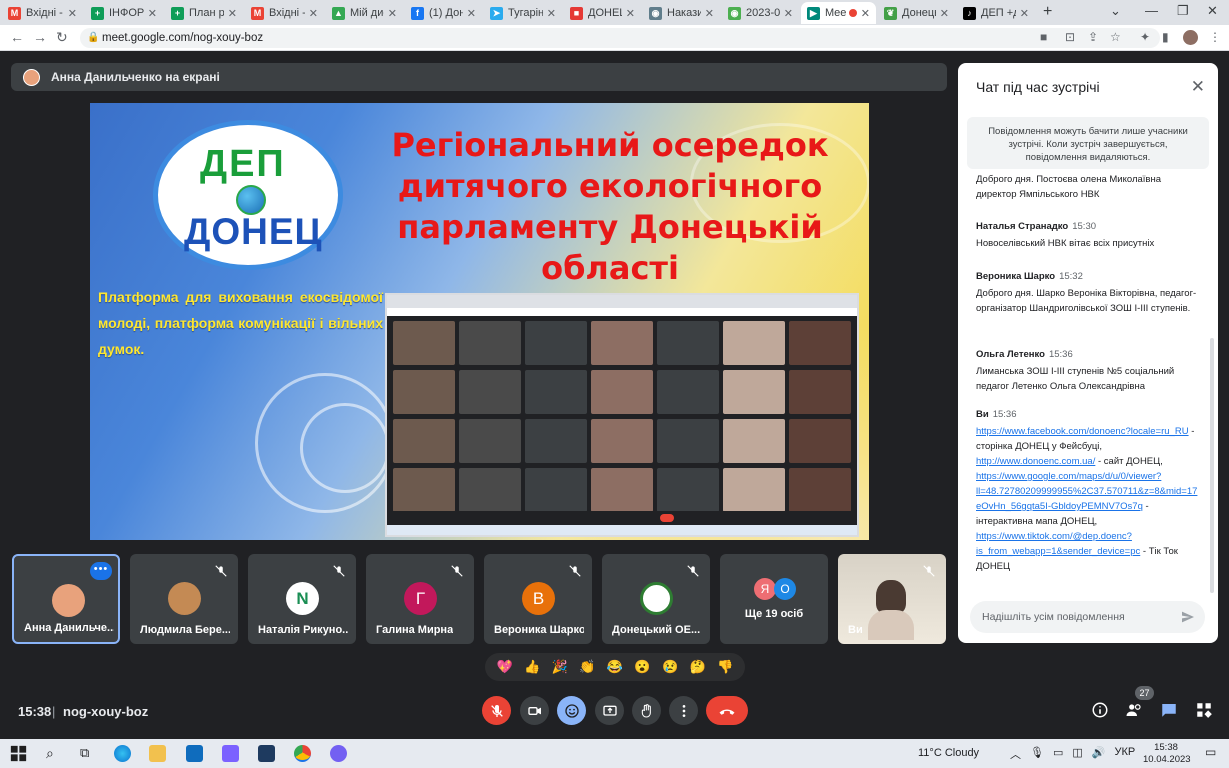 This screenshot has height=768, width=1229. I want to click on present-screen-button, so click(609, 710).